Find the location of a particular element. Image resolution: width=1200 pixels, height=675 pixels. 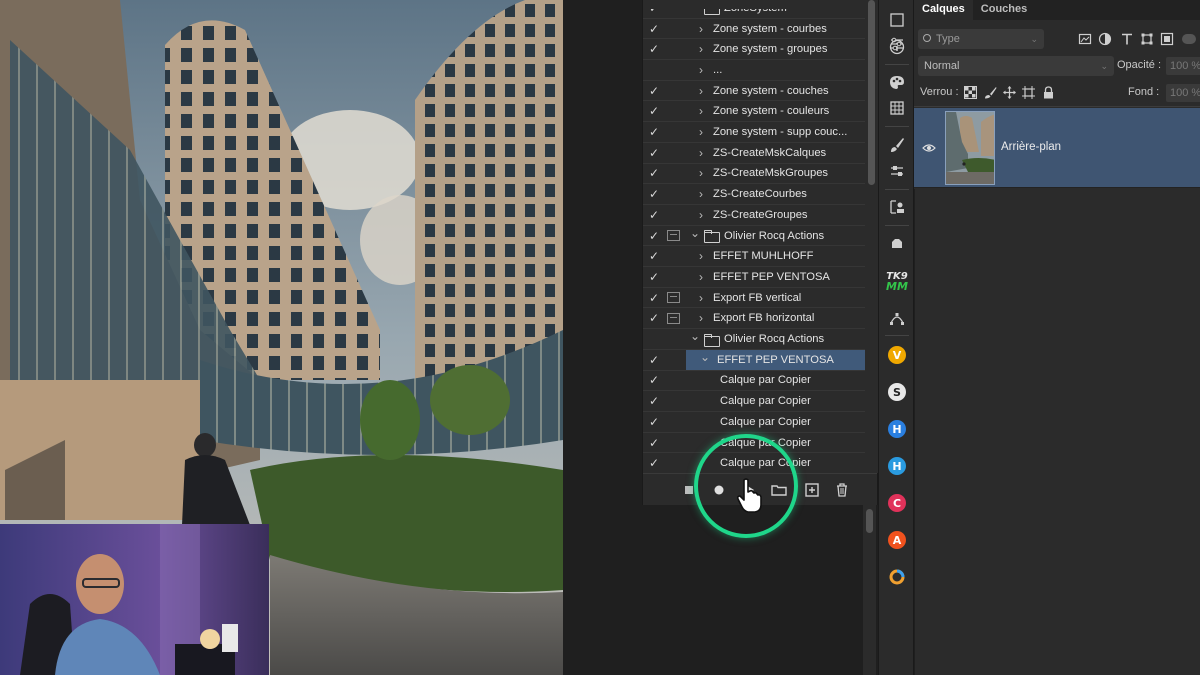

blend-mode-select: Normal ⌄ is located at coordinates (1016, 66).